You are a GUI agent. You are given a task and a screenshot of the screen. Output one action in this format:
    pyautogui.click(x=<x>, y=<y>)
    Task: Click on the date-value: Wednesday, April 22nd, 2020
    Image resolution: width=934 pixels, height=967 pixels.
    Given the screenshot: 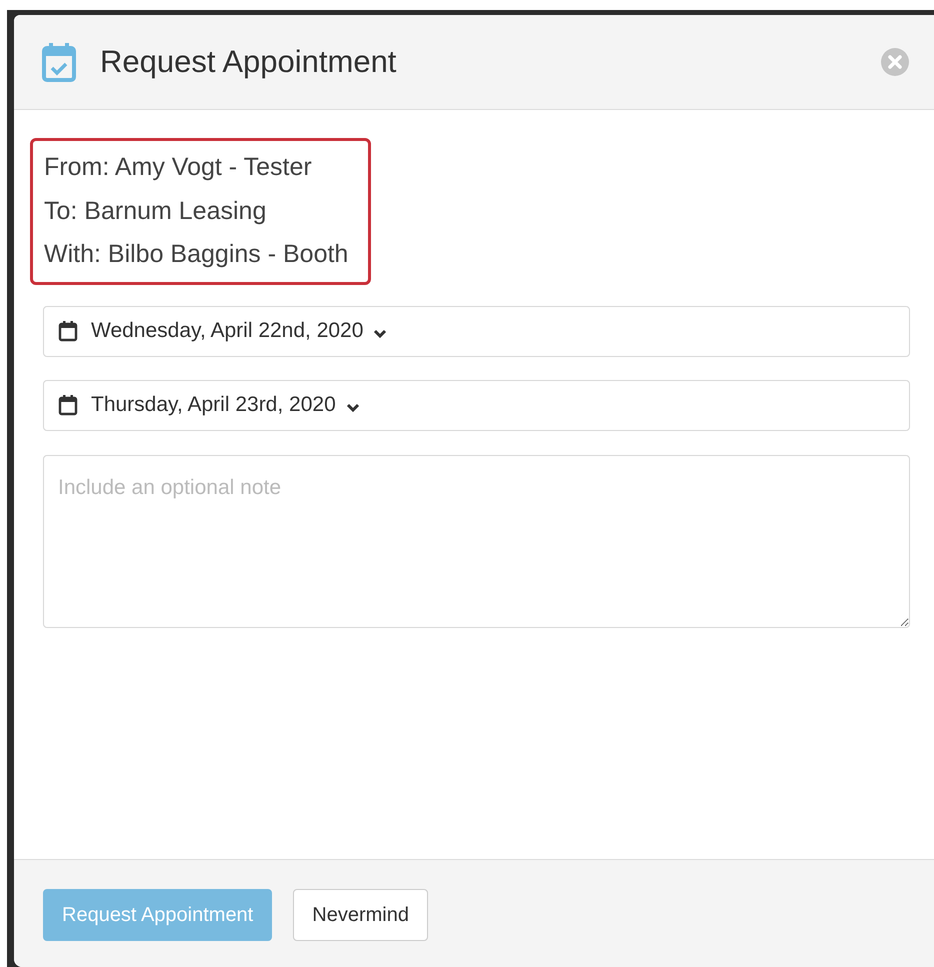 What is the action you would take?
    pyautogui.click(x=227, y=331)
    